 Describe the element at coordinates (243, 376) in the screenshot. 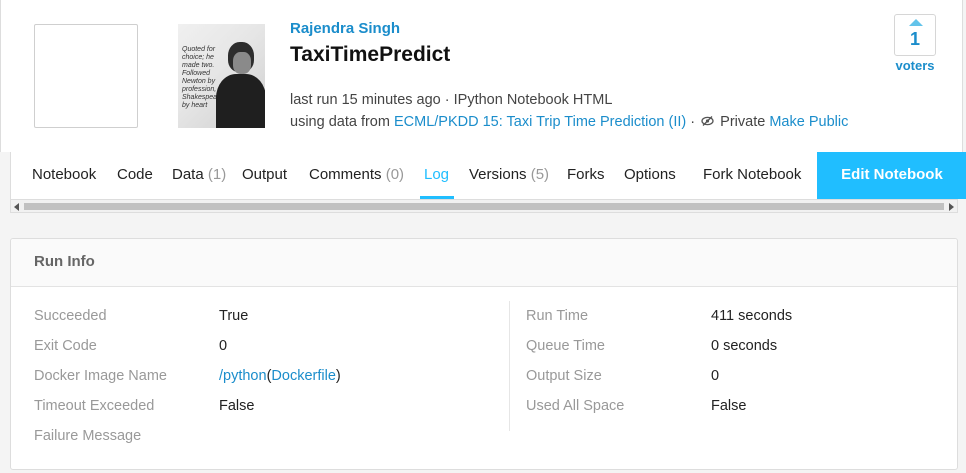

I see `docker-image-link: /python` at that location.